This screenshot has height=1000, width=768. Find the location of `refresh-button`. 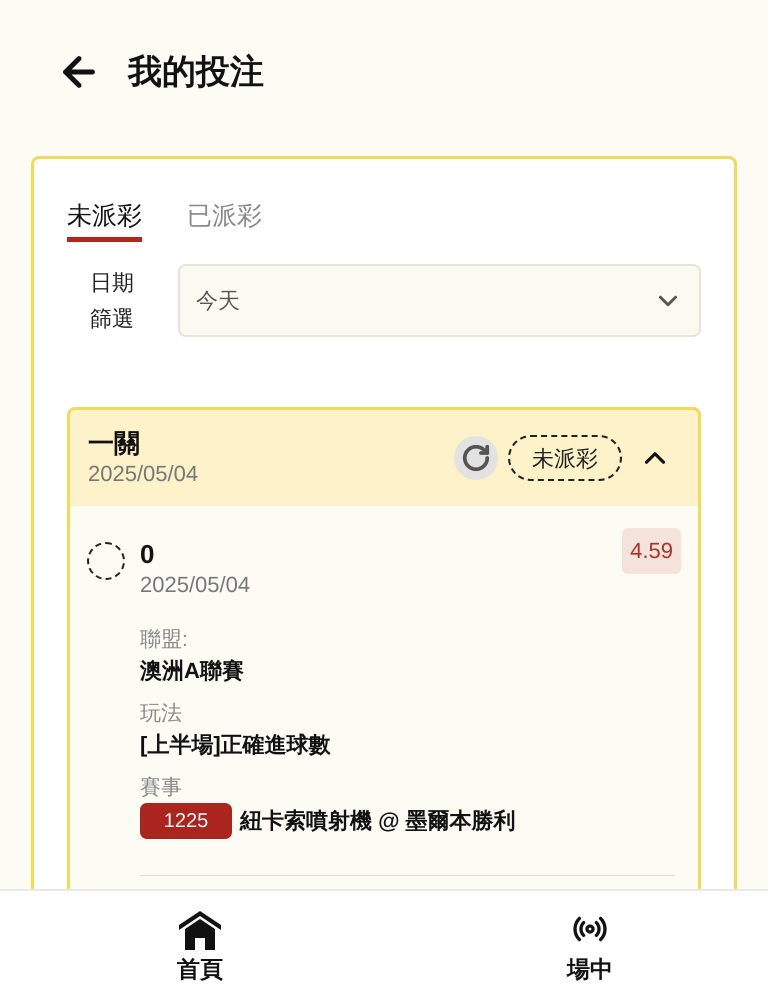

refresh-button is located at coordinates (476, 458).